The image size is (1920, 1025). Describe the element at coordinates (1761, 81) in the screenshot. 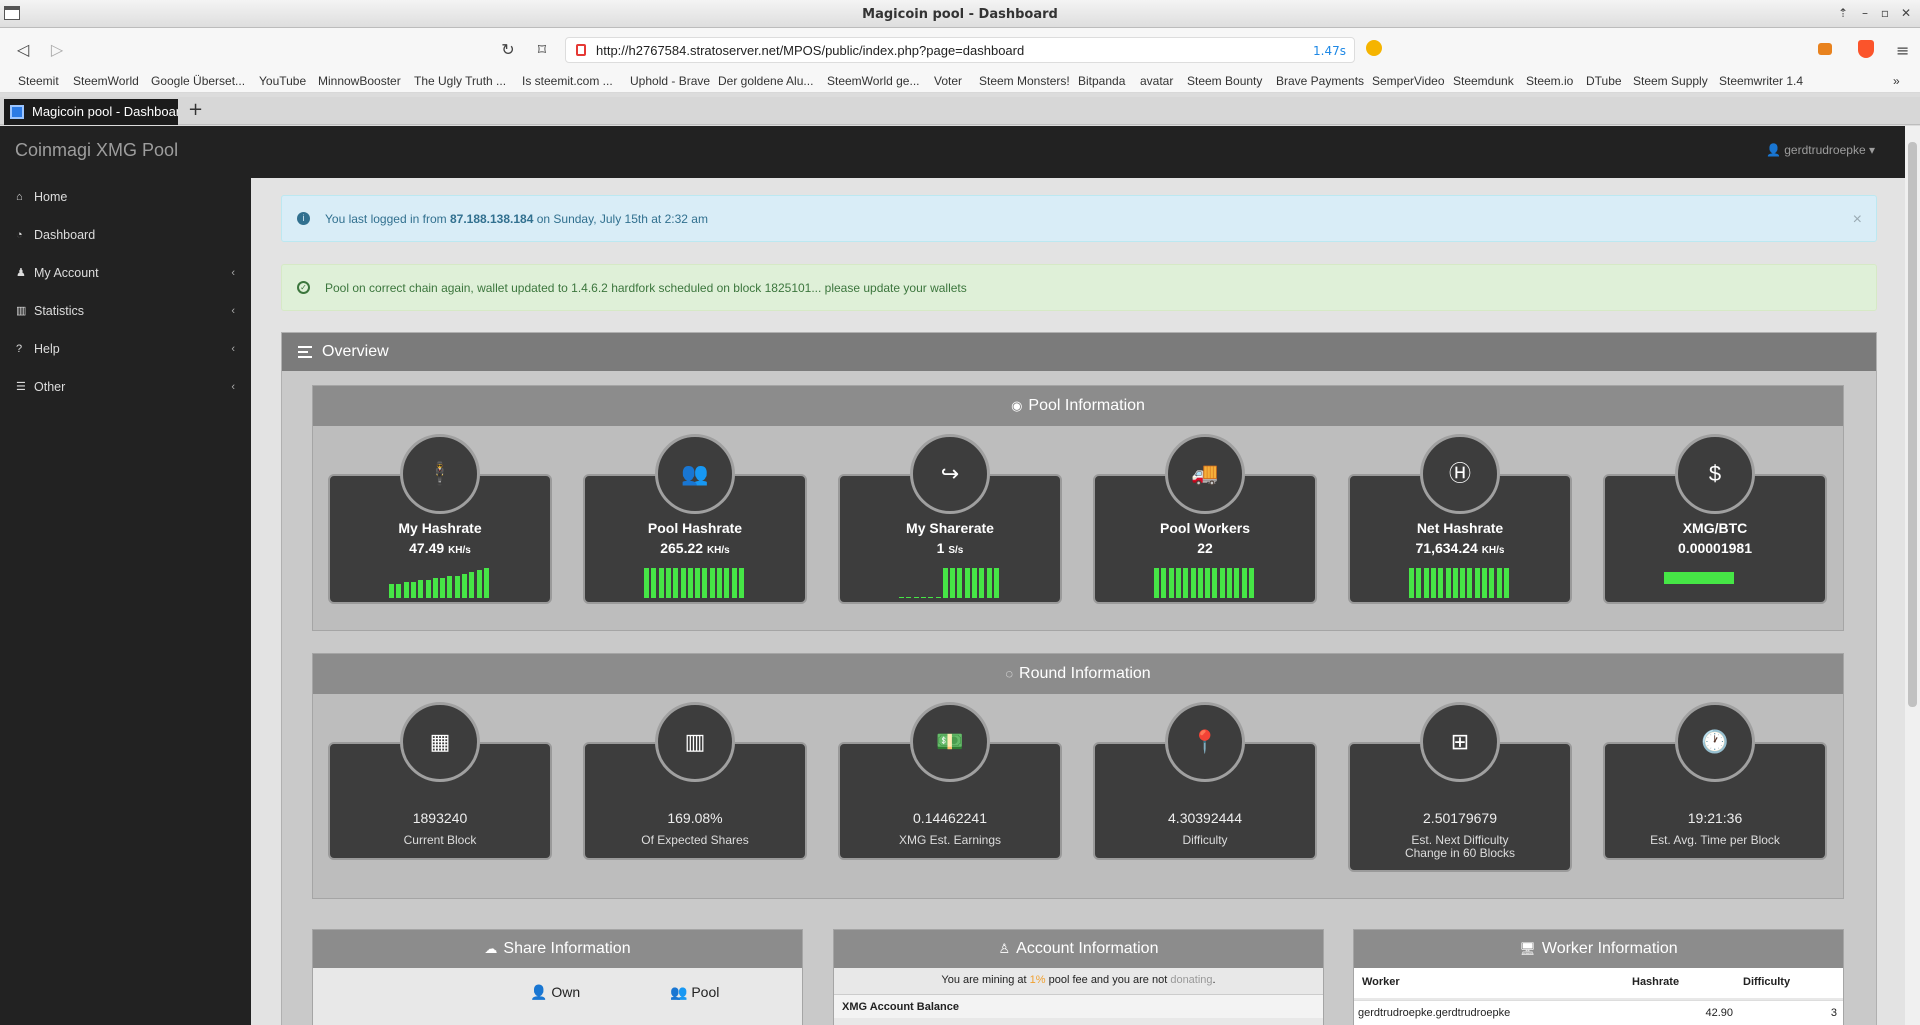

I see `bookmark-item: Steemwriter 1.4` at that location.